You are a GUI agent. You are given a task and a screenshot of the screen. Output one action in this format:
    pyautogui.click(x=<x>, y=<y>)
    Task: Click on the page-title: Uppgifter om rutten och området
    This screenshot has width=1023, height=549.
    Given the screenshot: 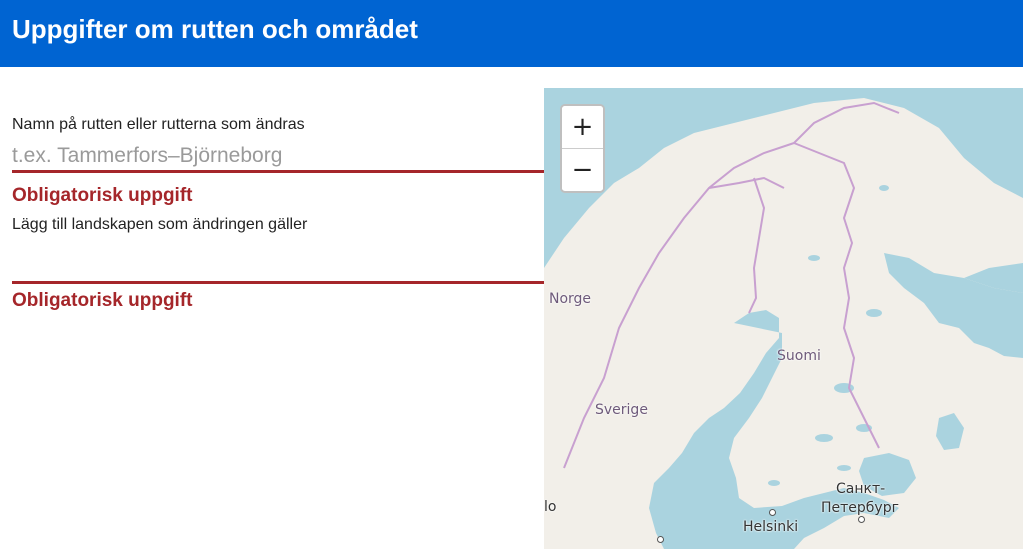 What is the action you would take?
    pyautogui.click(x=215, y=29)
    